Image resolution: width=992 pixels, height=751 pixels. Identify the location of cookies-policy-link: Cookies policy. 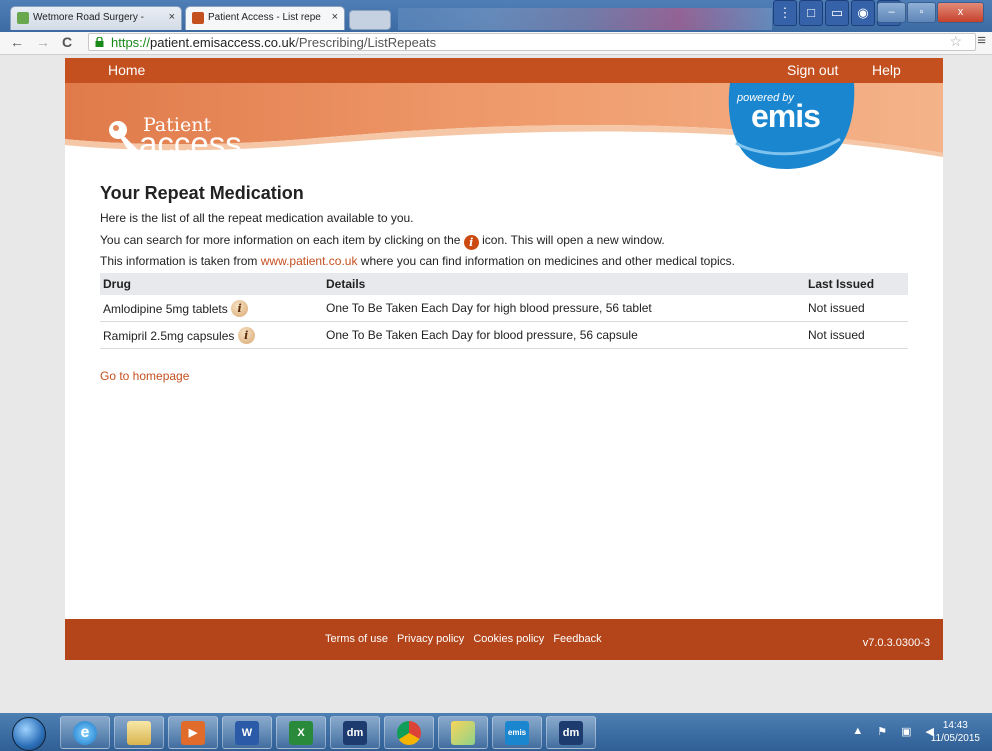
(508, 639).